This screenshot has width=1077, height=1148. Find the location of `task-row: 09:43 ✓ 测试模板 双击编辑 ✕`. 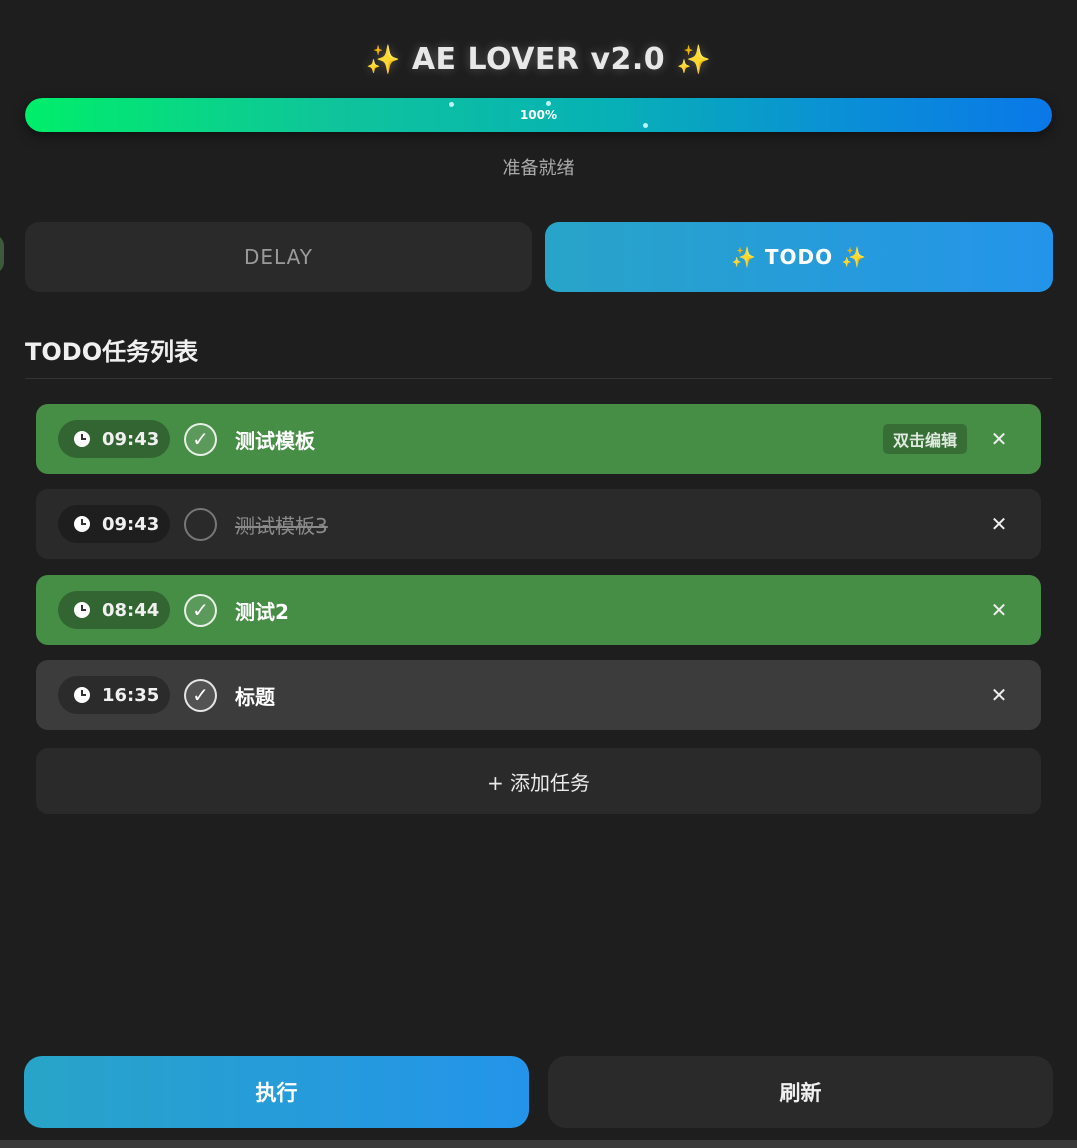

task-row: 09:43 ✓ 测试模板 双击编辑 ✕ is located at coordinates (538, 439).